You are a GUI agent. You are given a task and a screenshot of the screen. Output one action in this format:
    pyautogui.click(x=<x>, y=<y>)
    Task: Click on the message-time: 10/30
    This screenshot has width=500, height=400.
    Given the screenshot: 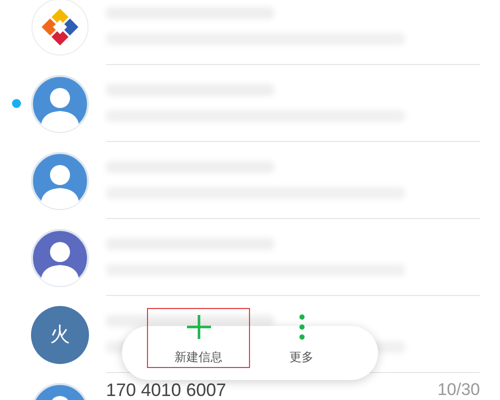 What is the action you would take?
    pyautogui.click(x=458, y=389)
    